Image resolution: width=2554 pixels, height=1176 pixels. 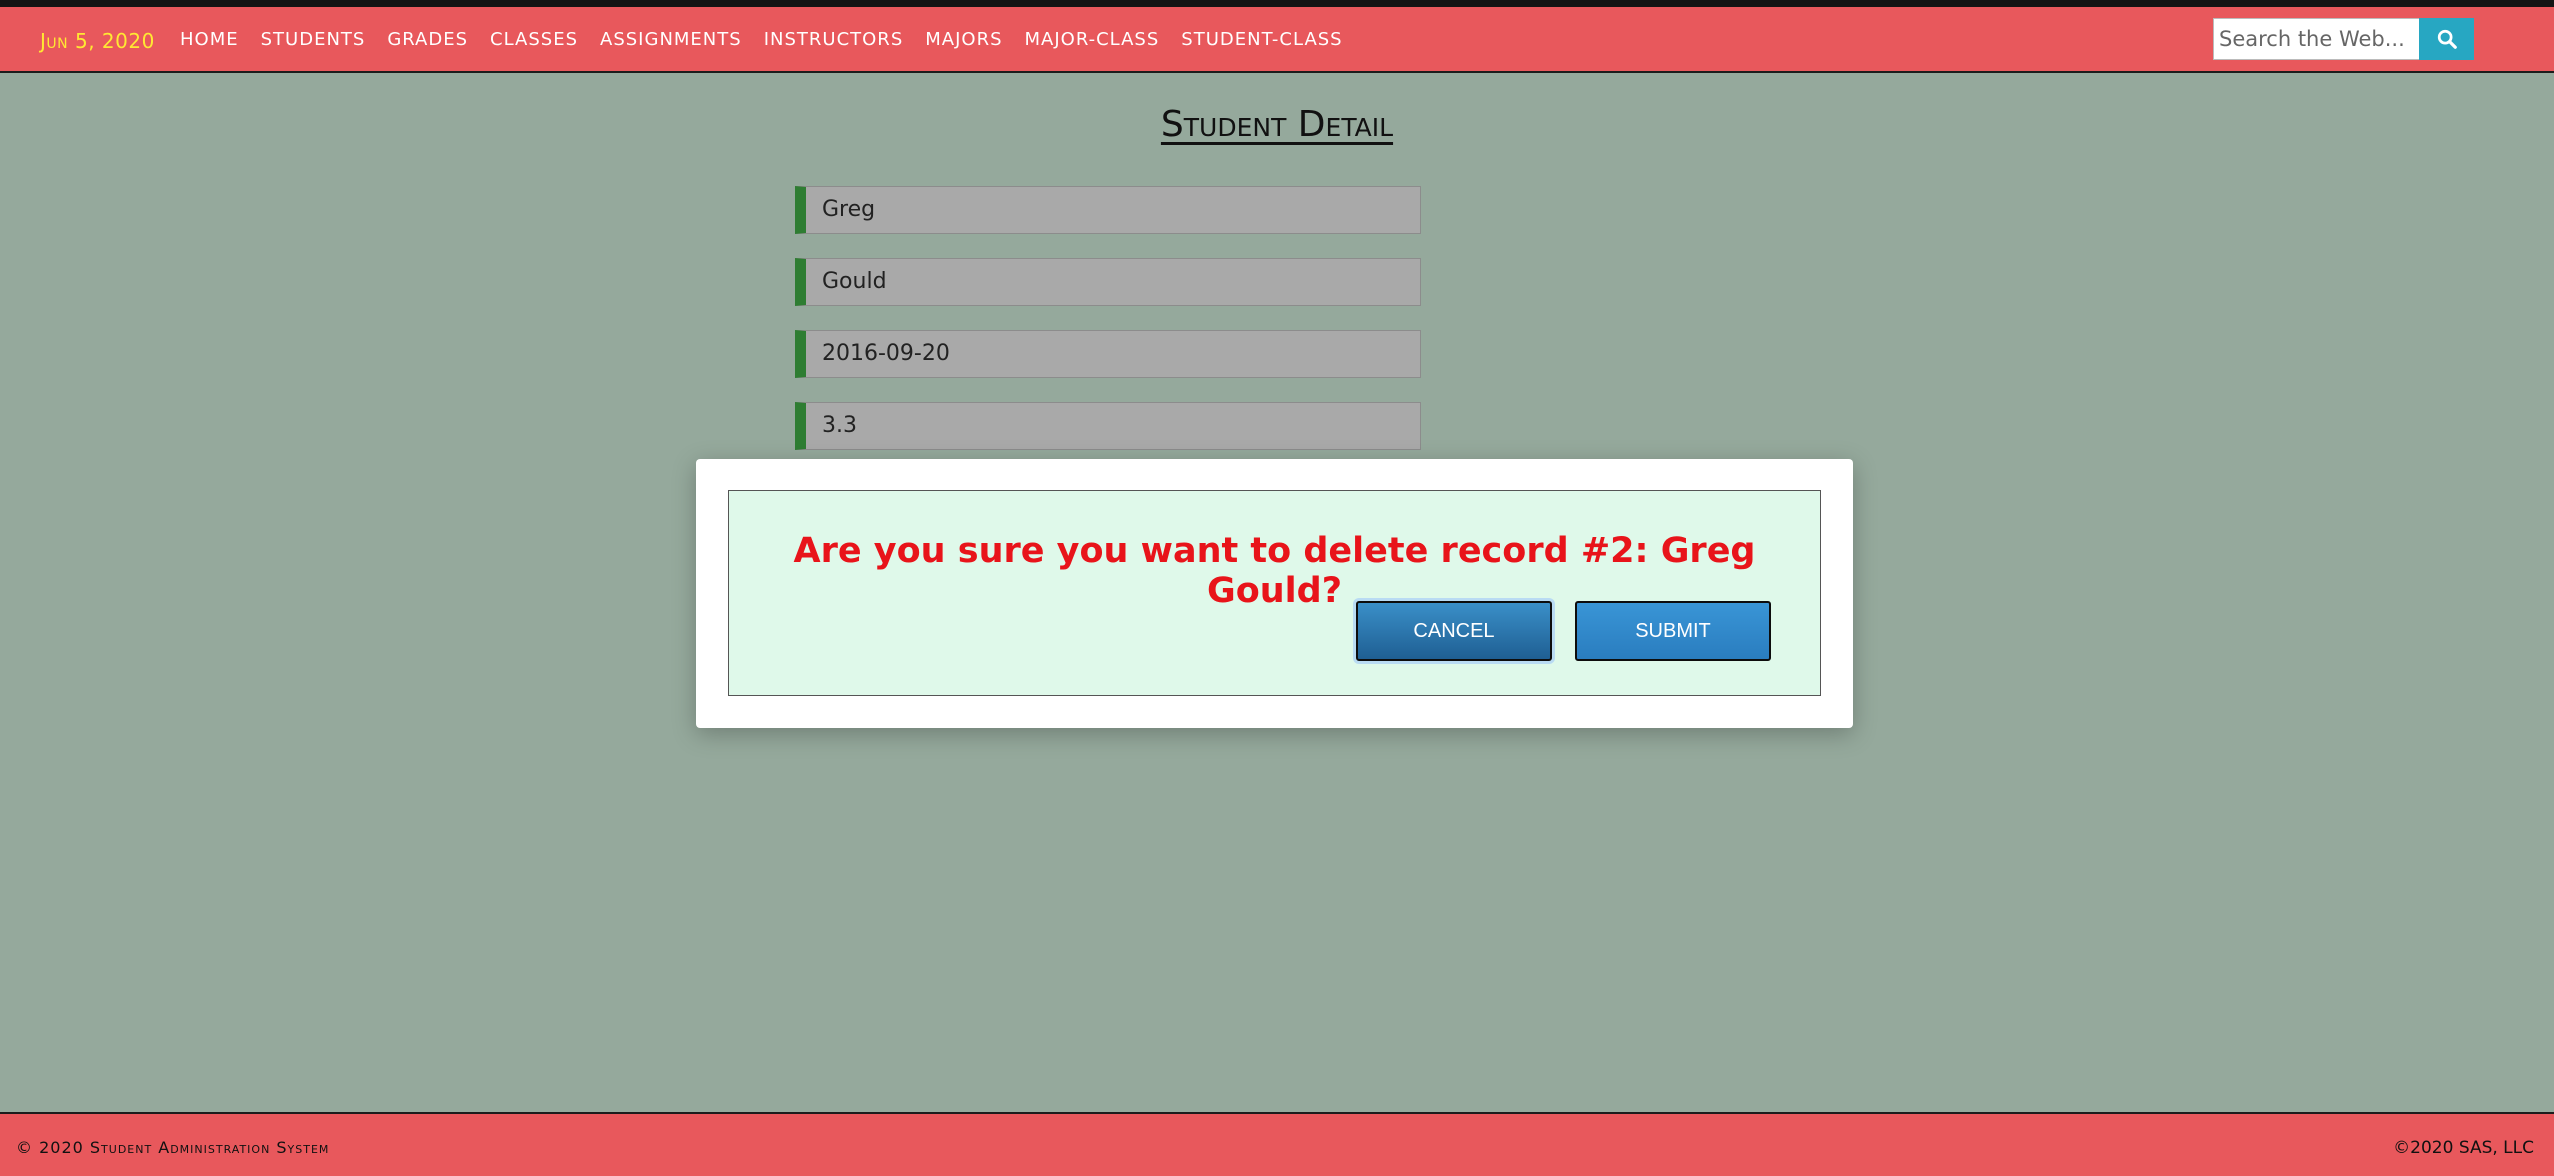 What do you see at coordinates (1092, 39) in the screenshot?
I see `nav-link-major-class: Major-Class` at bounding box center [1092, 39].